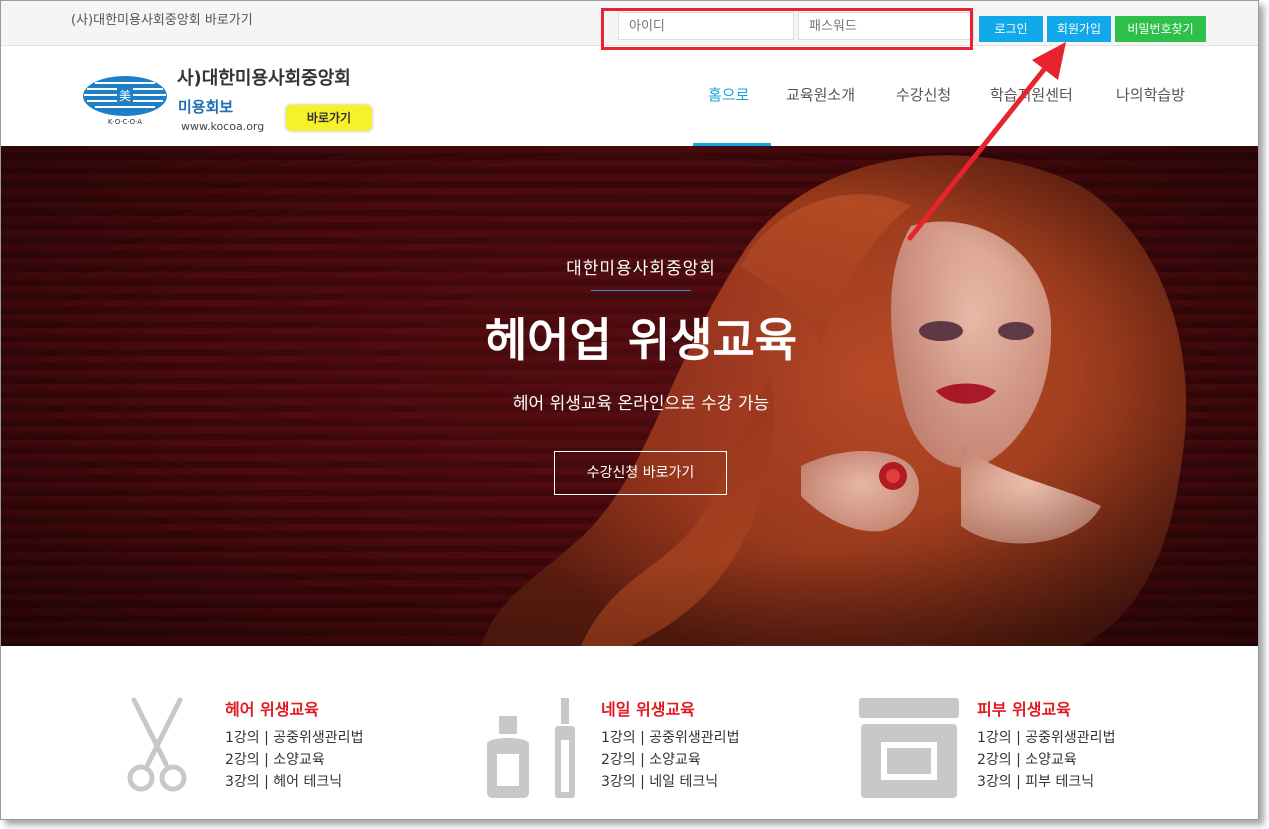 The width and height of the screenshot is (1269, 829). Describe the element at coordinates (272, 708) in the screenshot. I see `service-title-hair: 헤어 위생교육` at that location.